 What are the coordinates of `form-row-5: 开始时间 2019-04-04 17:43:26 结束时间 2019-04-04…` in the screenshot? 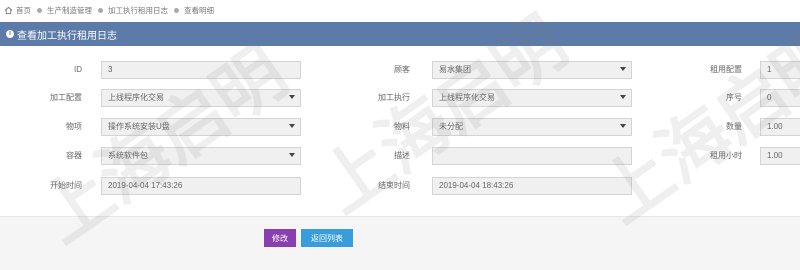 It's located at (400, 186).